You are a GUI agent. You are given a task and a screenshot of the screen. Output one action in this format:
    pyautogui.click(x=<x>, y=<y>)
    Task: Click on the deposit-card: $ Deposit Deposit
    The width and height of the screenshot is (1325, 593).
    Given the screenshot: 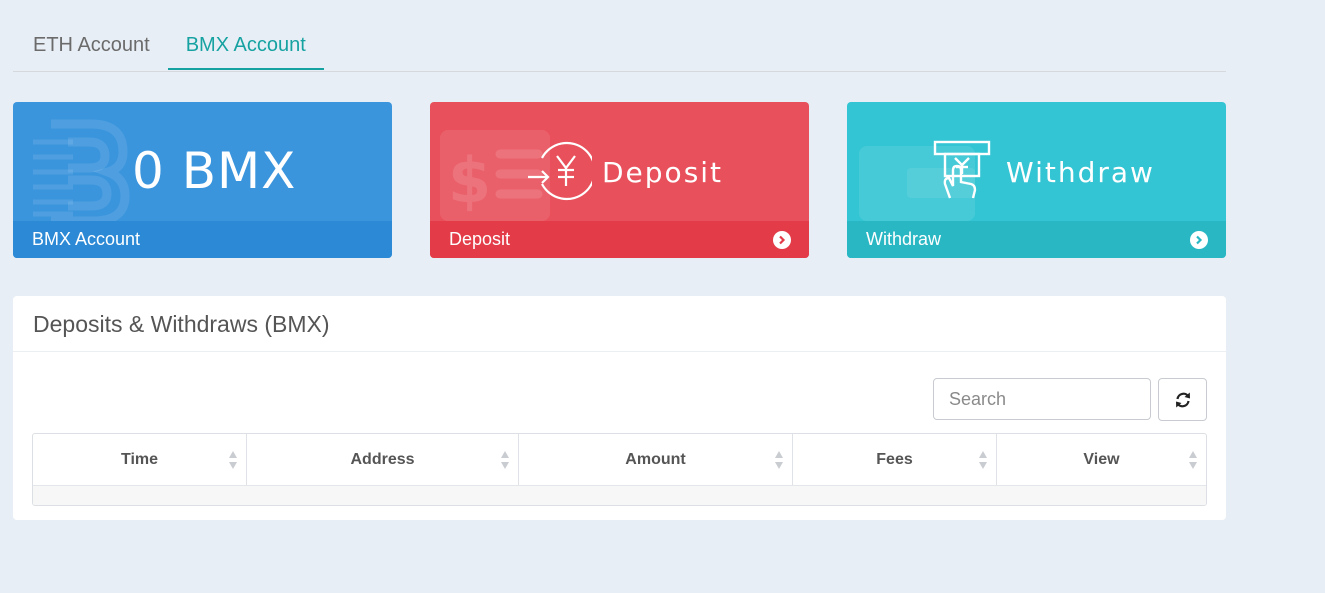 What is the action you would take?
    pyautogui.click(x=619, y=180)
    